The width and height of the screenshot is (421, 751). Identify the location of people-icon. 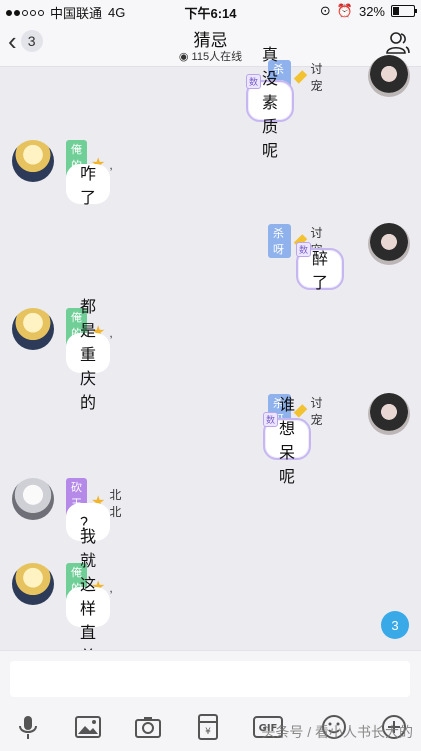
(398, 43).